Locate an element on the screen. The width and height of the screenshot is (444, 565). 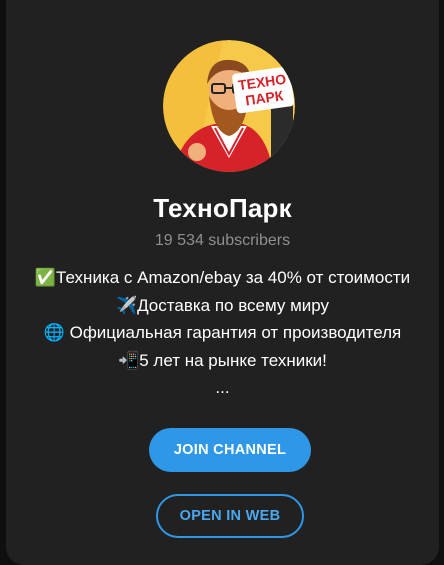
description-line: 🌐 Официальная гарантия от производителя is located at coordinates (222, 332).